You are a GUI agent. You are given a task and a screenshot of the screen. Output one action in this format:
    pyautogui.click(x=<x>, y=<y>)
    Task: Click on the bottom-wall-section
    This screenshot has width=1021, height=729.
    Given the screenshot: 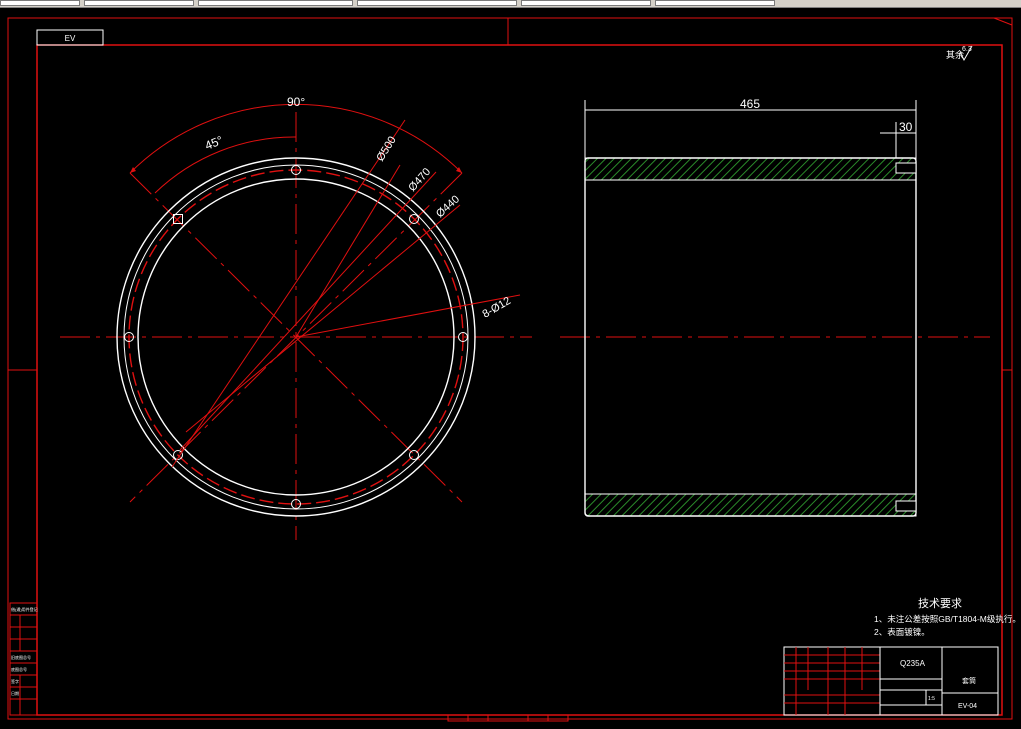 What is the action you would take?
    pyautogui.click(x=750, y=505)
    